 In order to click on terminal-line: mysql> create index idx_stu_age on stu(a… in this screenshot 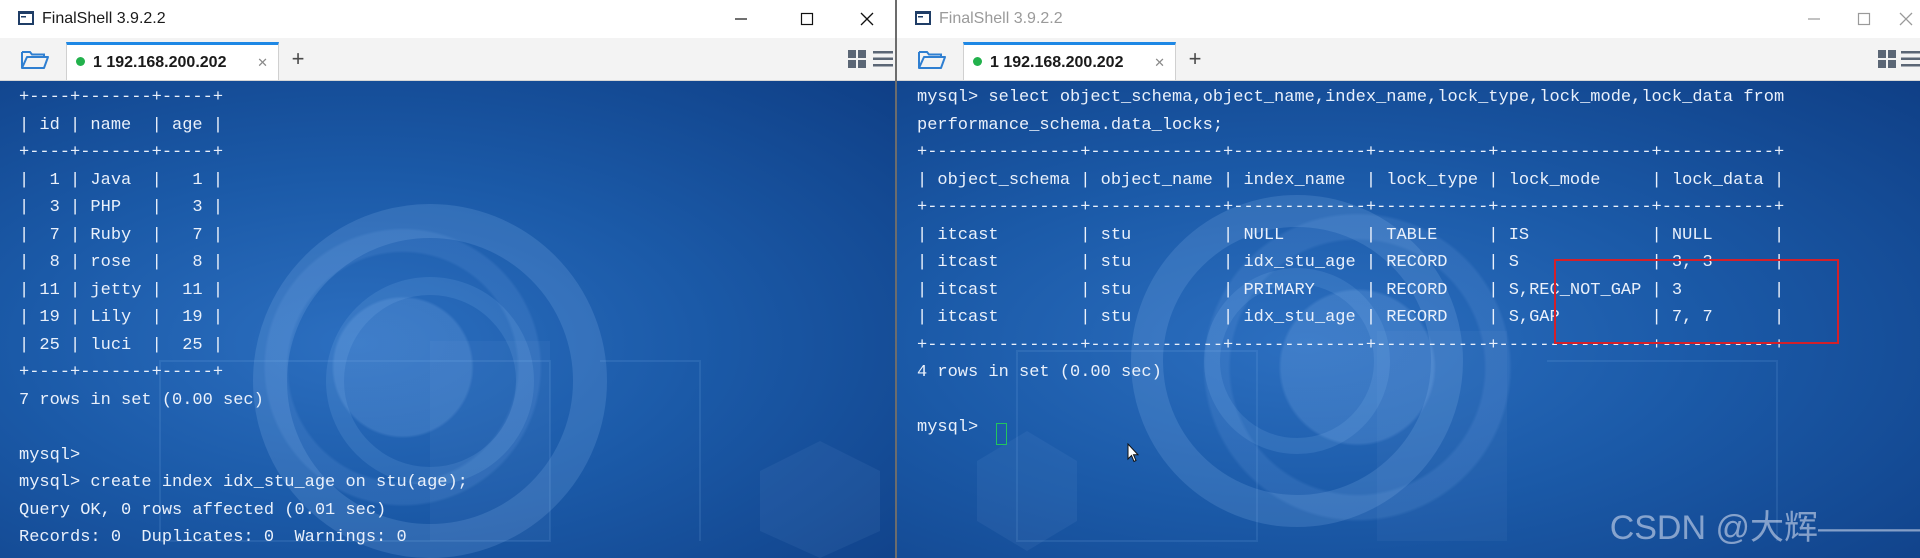, I will do `click(243, 482)`.